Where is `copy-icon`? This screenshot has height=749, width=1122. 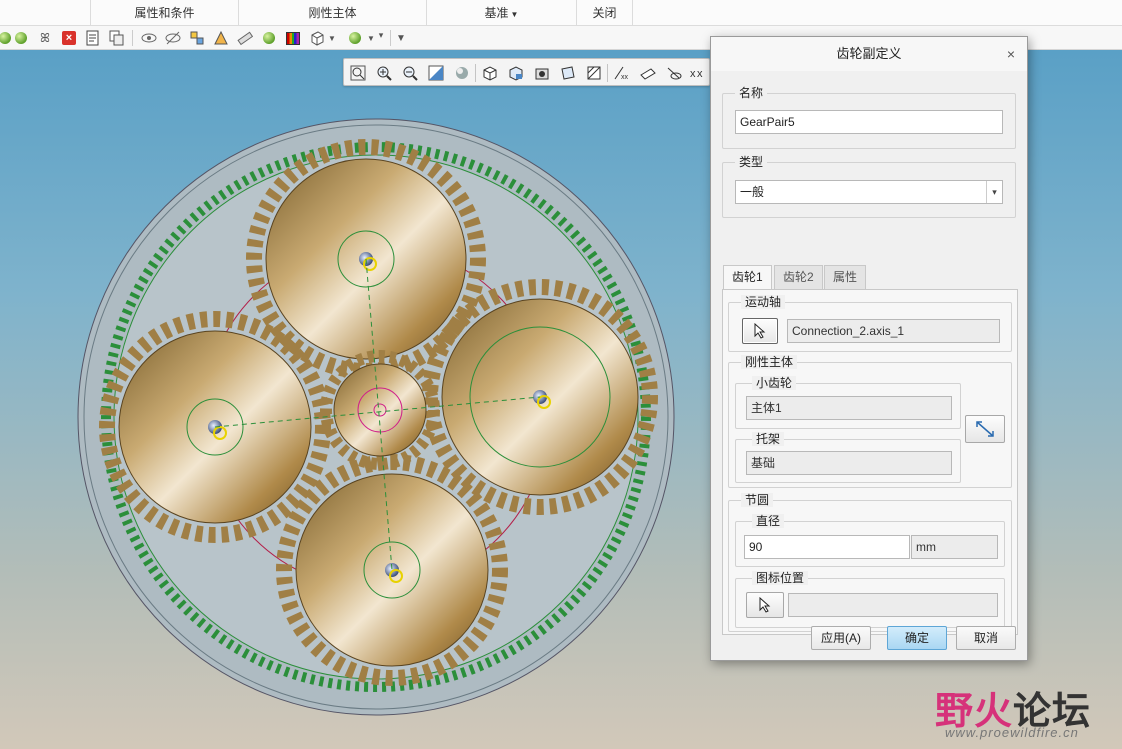 copy-icon is located at coordinates (117, 38).